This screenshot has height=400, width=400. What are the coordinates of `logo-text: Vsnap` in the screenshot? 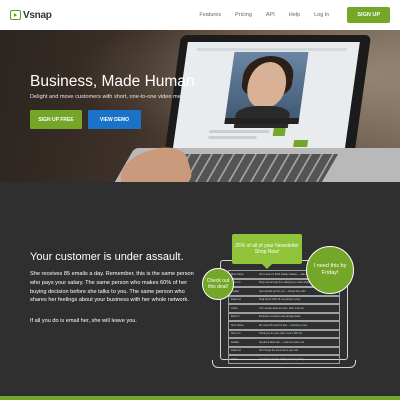 It's located at (37, 15).